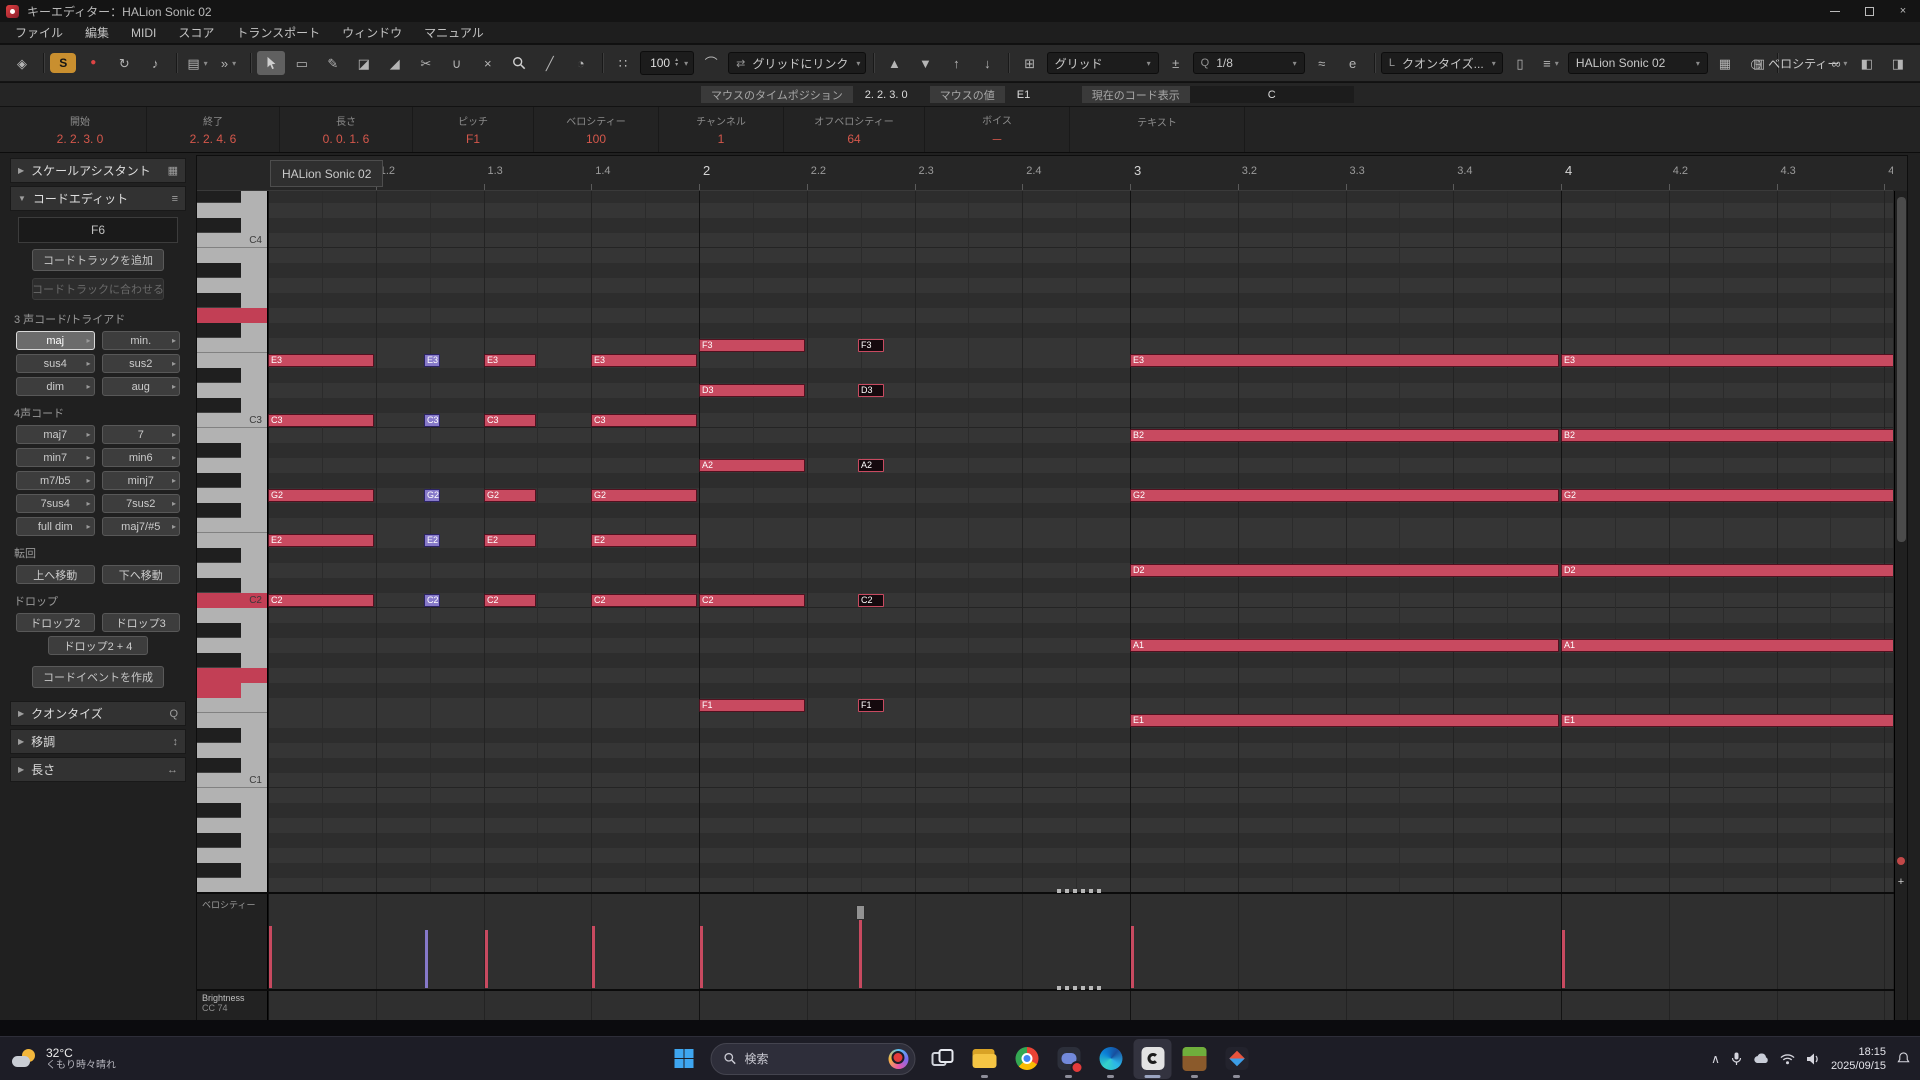  Describe the element at coordinates (1237, 1059) in the screenshot. I see `taskbar-app-launcher` at that location.